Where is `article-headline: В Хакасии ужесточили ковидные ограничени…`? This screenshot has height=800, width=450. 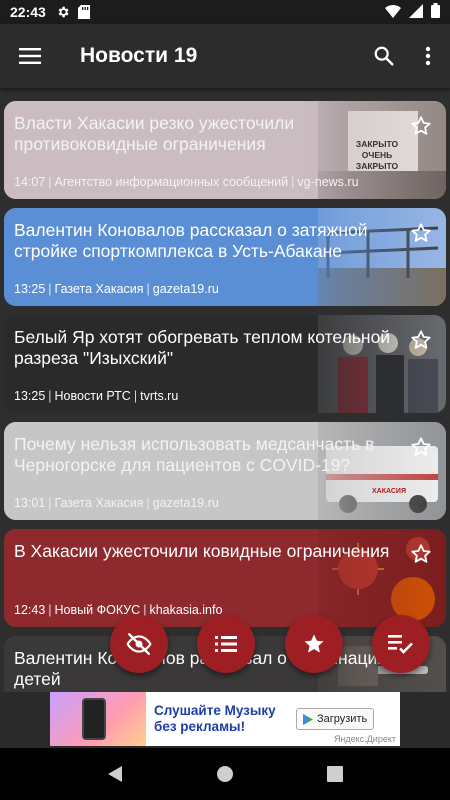
article-headline: В Хакасии ужесточили ковидные ограничени… is located at coordinates (202, 551).